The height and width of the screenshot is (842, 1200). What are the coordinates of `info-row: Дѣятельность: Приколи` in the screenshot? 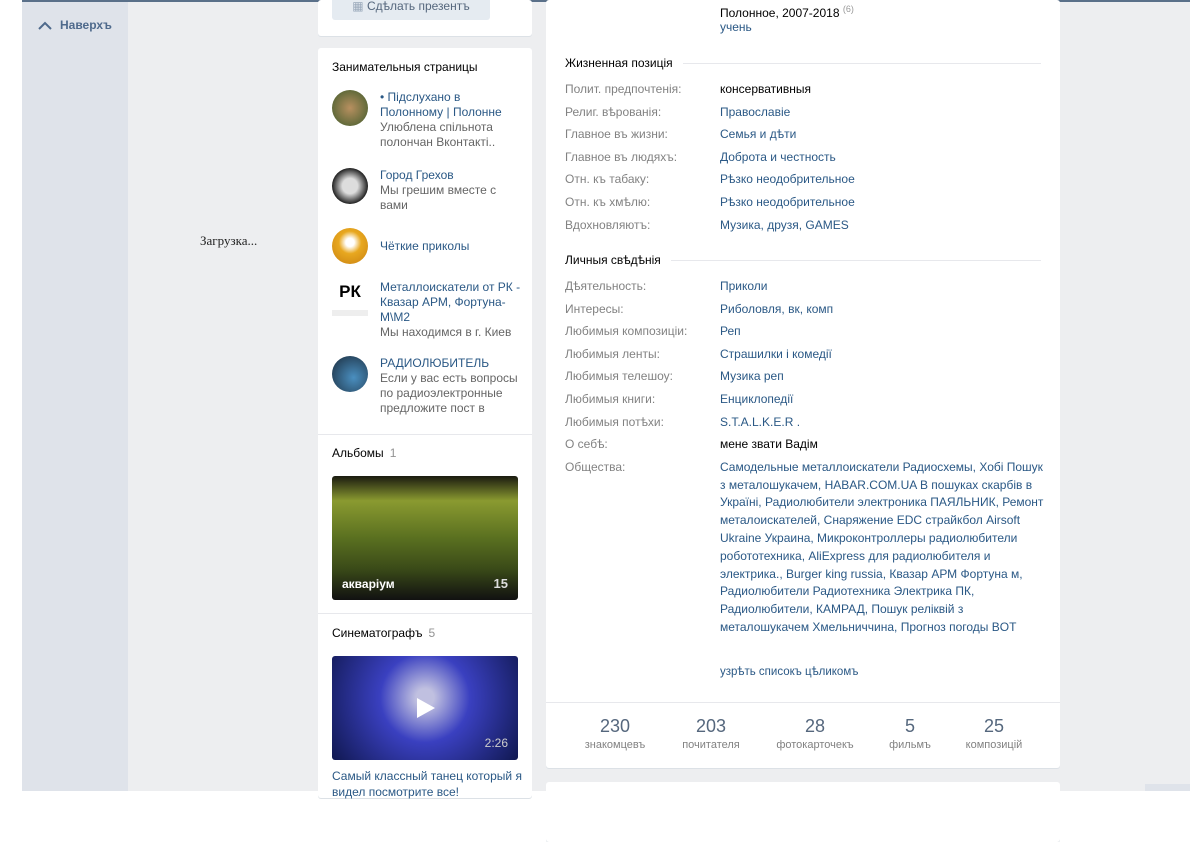 It's located at (807, 286).